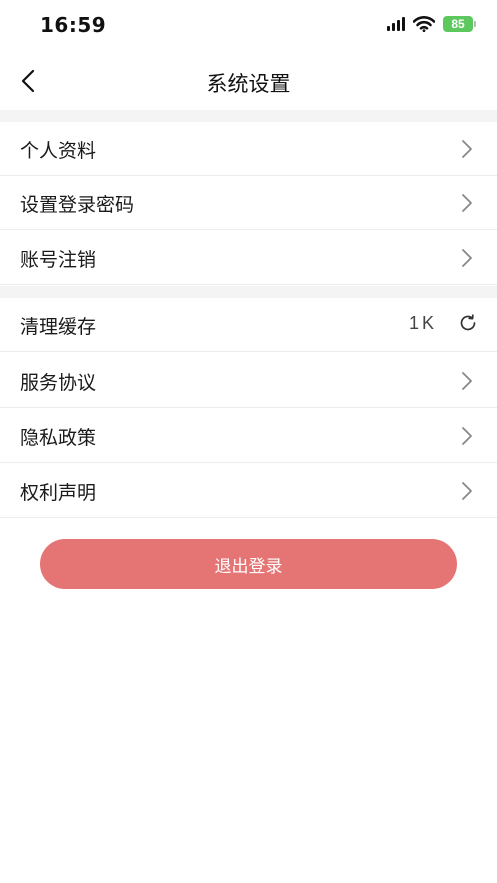 Image resolution: width=497 pixels, height=883 pixels. I want to click on row-label: 权利声明, so click(58, 493).